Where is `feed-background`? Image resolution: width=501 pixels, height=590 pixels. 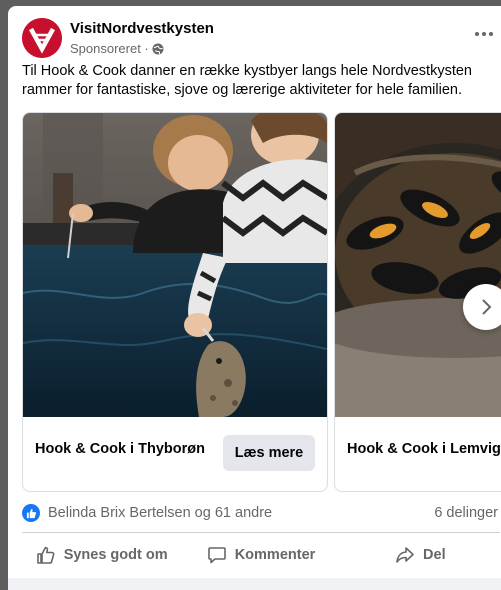 feed-background is located at coordinates (254, 584).